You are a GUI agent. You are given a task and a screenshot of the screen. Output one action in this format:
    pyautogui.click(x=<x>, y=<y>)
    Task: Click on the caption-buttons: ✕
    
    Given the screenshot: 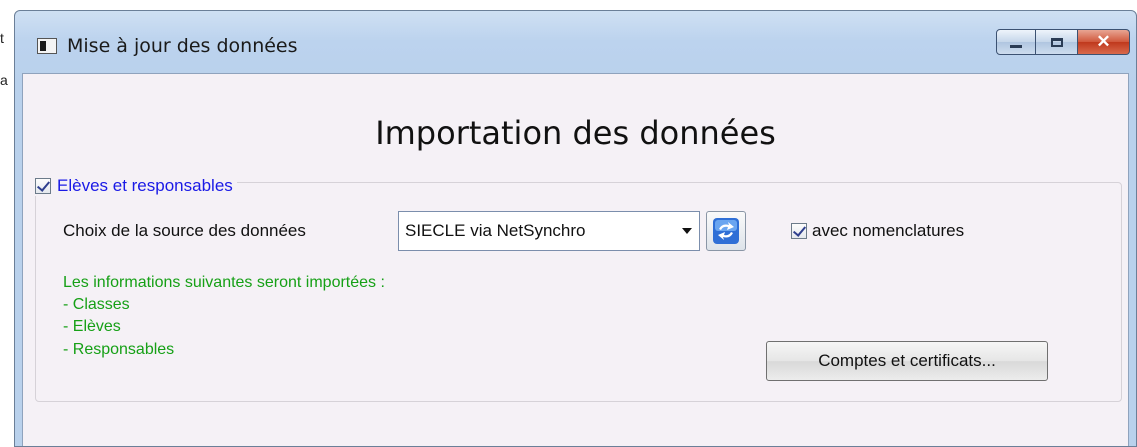 What is the action you would take?
    pyautogui.click(x=1063, y=43)
    